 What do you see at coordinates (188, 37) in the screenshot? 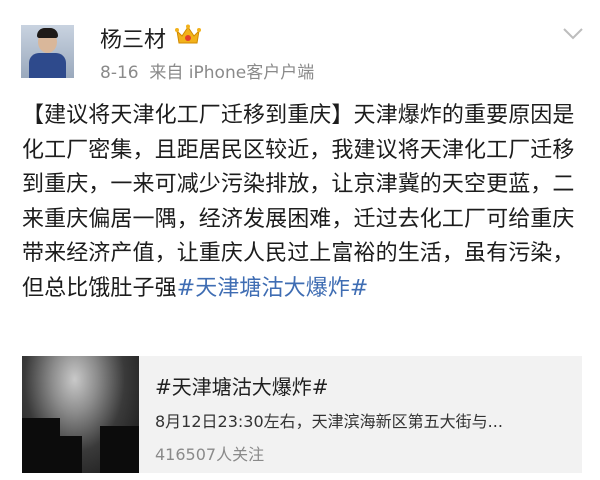
I see `crown-icon` at bounding box center [188, 37].